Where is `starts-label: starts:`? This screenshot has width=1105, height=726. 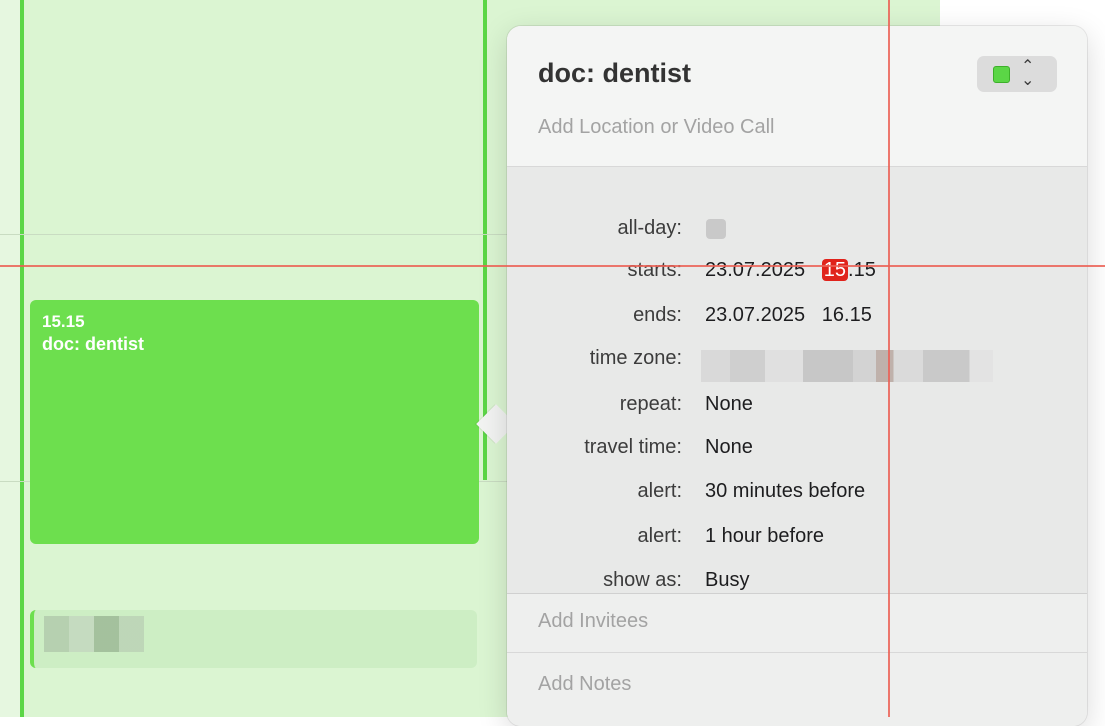
starts-label: starts: is located at coordinates (654, 270).